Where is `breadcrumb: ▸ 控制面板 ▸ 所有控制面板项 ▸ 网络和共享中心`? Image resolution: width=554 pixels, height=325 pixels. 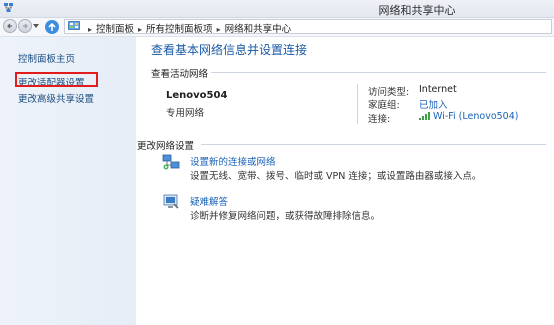
breadcrumb: ▸ 控制面板 ▸ 所有控制面板项 ▸ 网络和共享中心 is located at coordinates (187, 28).